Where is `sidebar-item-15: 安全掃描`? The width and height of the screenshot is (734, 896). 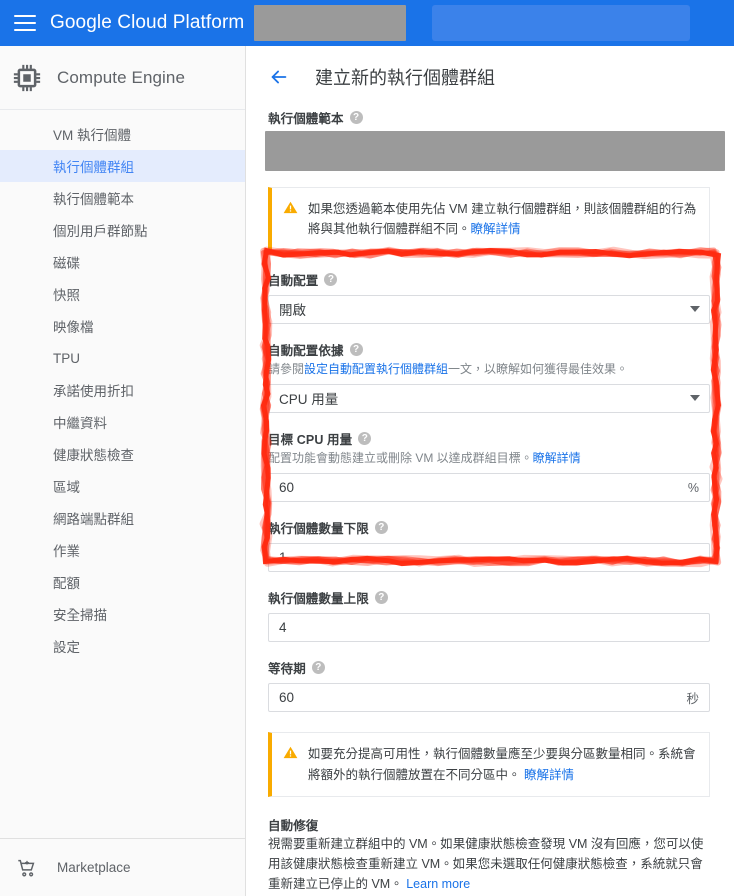
sidebar-item-15: 安全掃描 is located at coordinates (122, 614).